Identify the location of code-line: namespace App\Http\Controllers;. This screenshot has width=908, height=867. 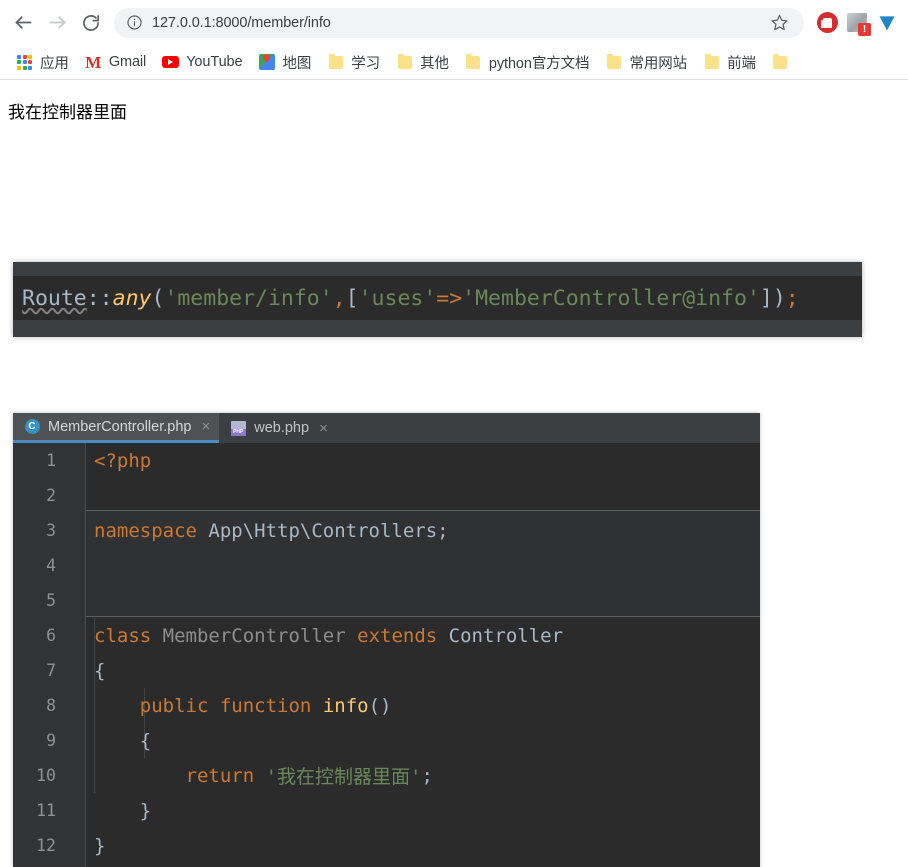
(271, 530).